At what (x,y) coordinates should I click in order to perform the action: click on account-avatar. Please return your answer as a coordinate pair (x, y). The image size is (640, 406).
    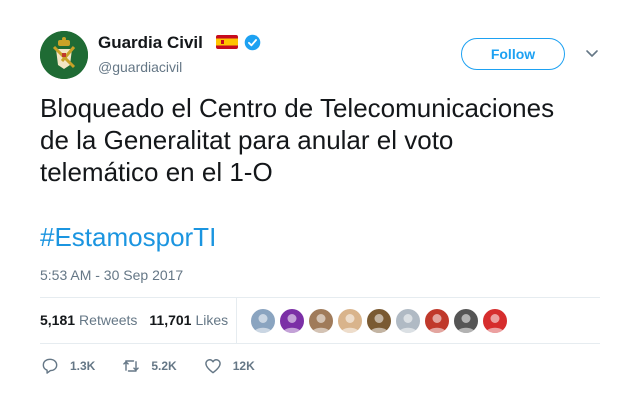
    Looking at the image, I should click on (64, 55).